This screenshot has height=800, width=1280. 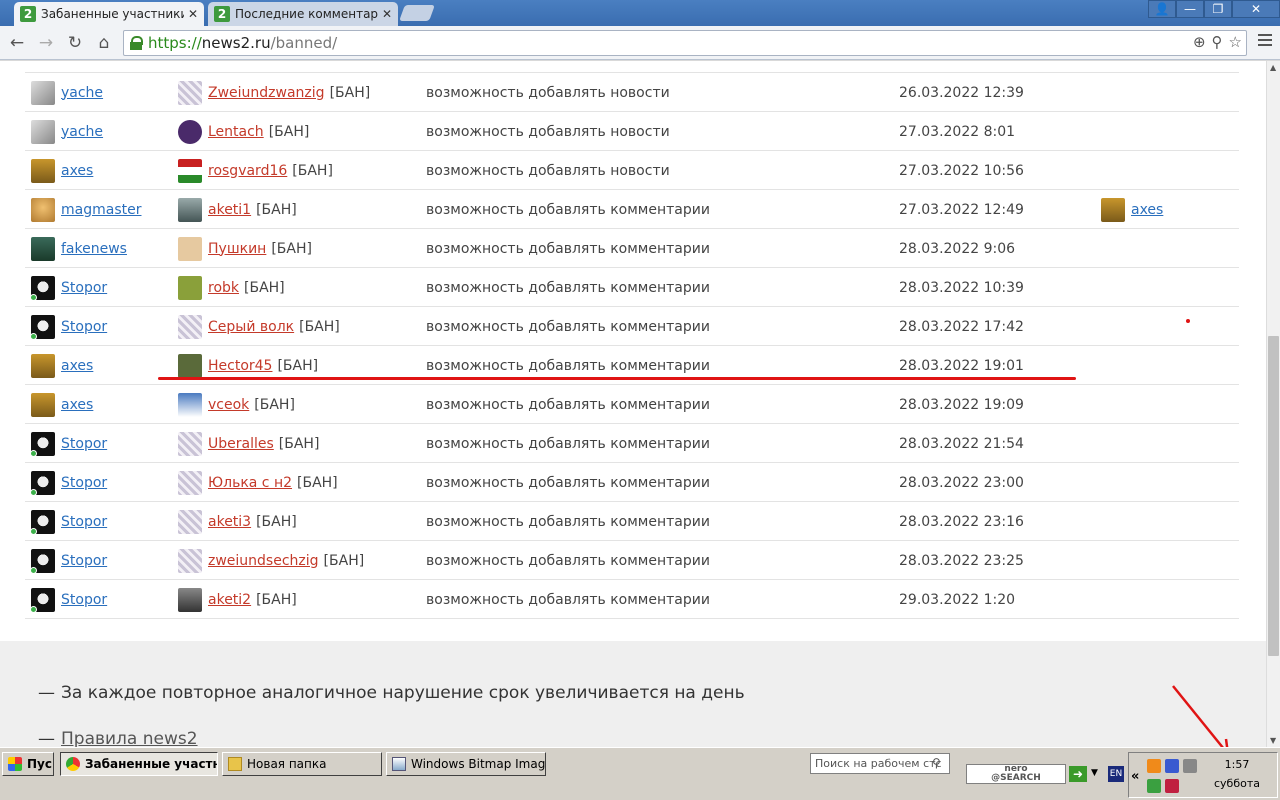 What do you see at coordinates (1116, 774) in the screenshot?
I see `language-indicator: EN` at bounding box center [1116, 774].